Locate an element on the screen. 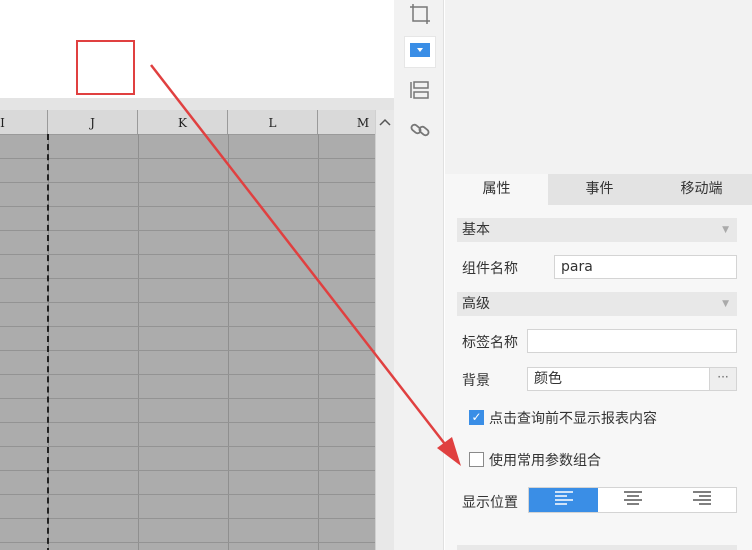  column-headers: I J K L M is located at coordinates (187, 122).